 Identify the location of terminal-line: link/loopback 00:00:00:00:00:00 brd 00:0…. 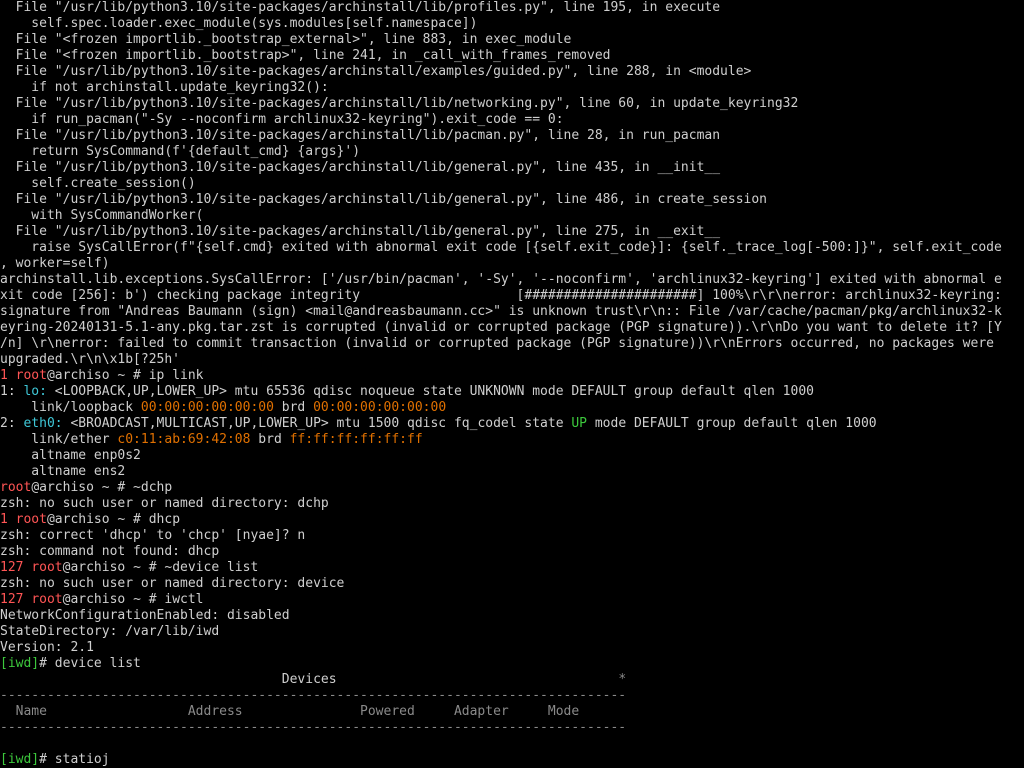
(512, 408).